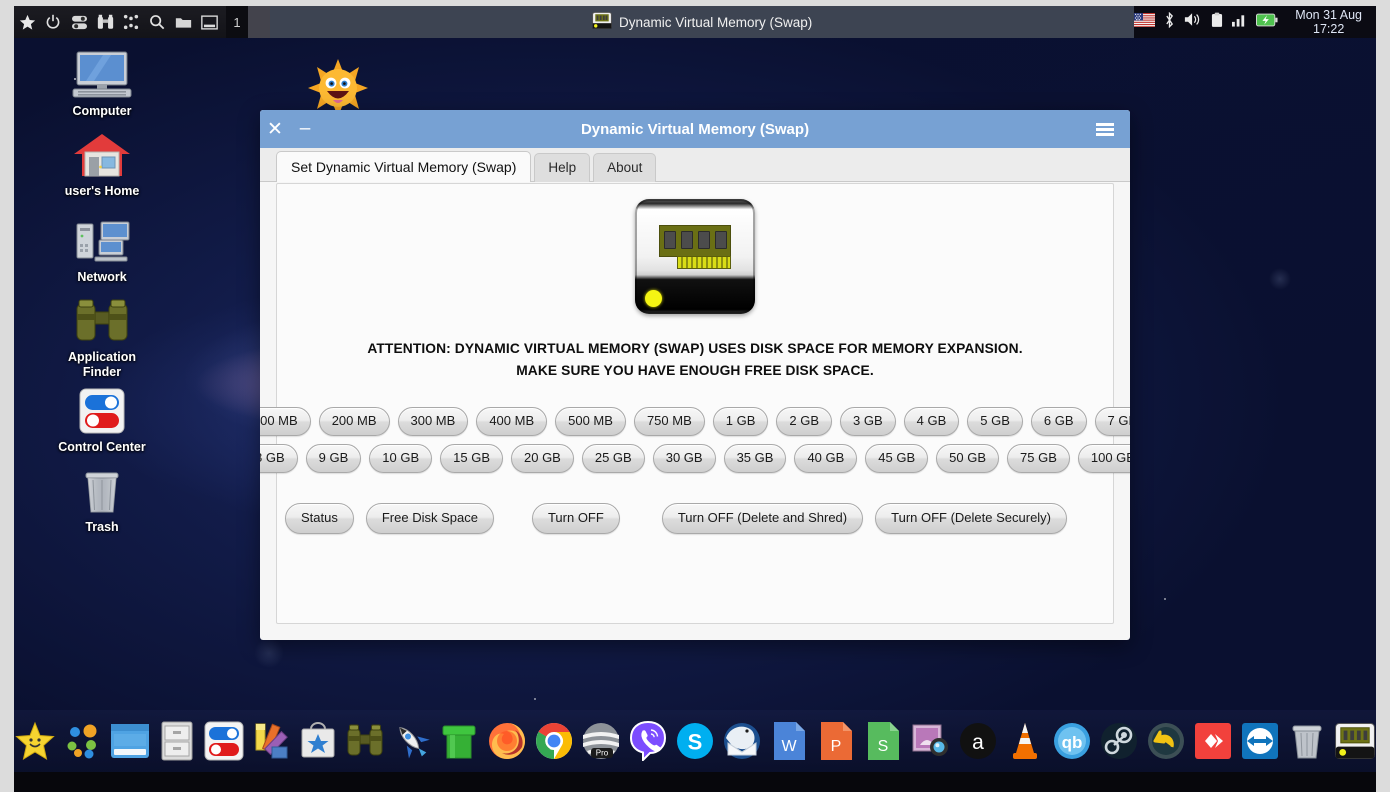  Describe the element at coordinates (333, 458) in the screenshot. I see `size-button-9gb: 9 GB` at that location.